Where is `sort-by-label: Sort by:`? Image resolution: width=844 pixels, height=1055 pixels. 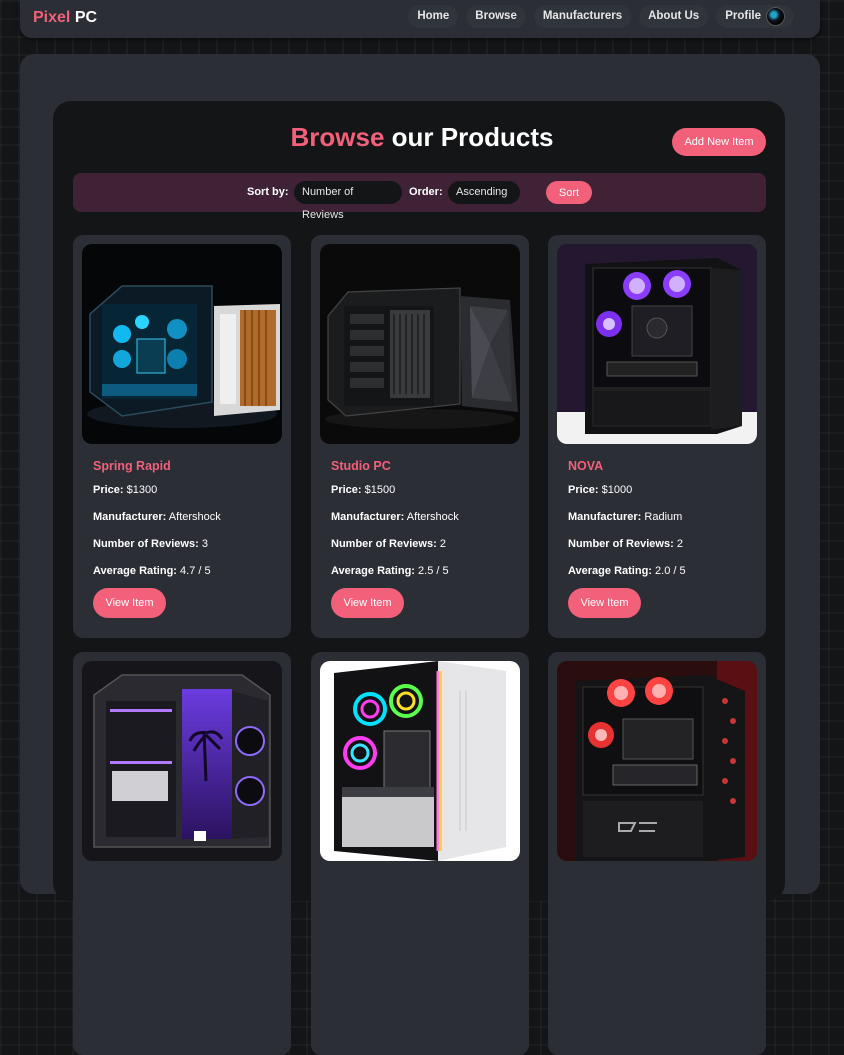
sort-by-label: Sort by: is located at coordinates (268, 192).